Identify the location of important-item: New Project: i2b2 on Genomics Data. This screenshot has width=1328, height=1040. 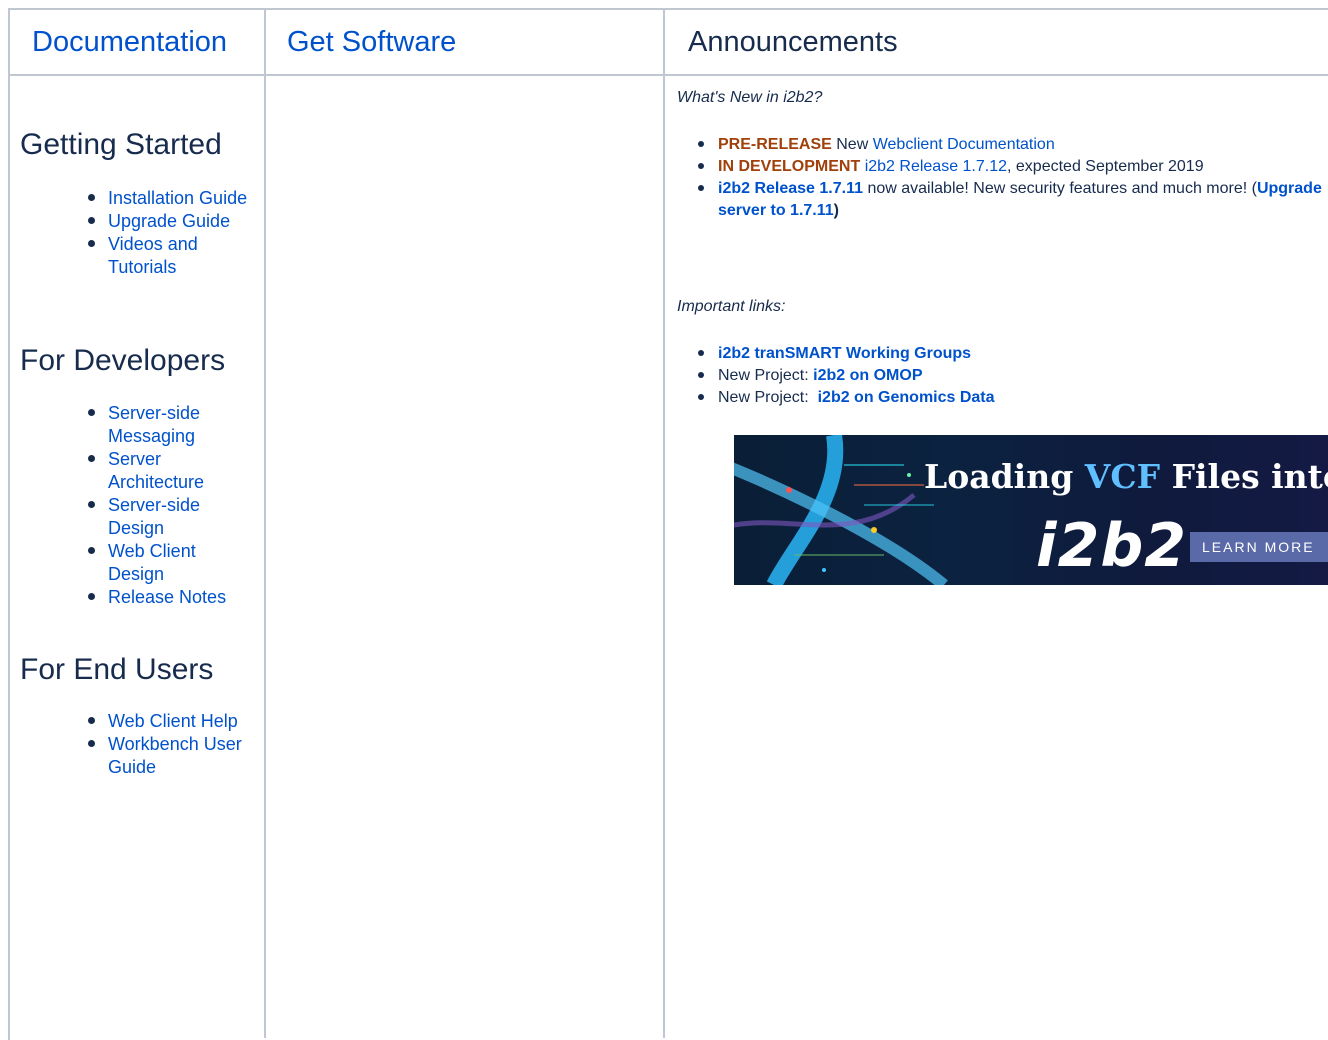
(1013, 398).